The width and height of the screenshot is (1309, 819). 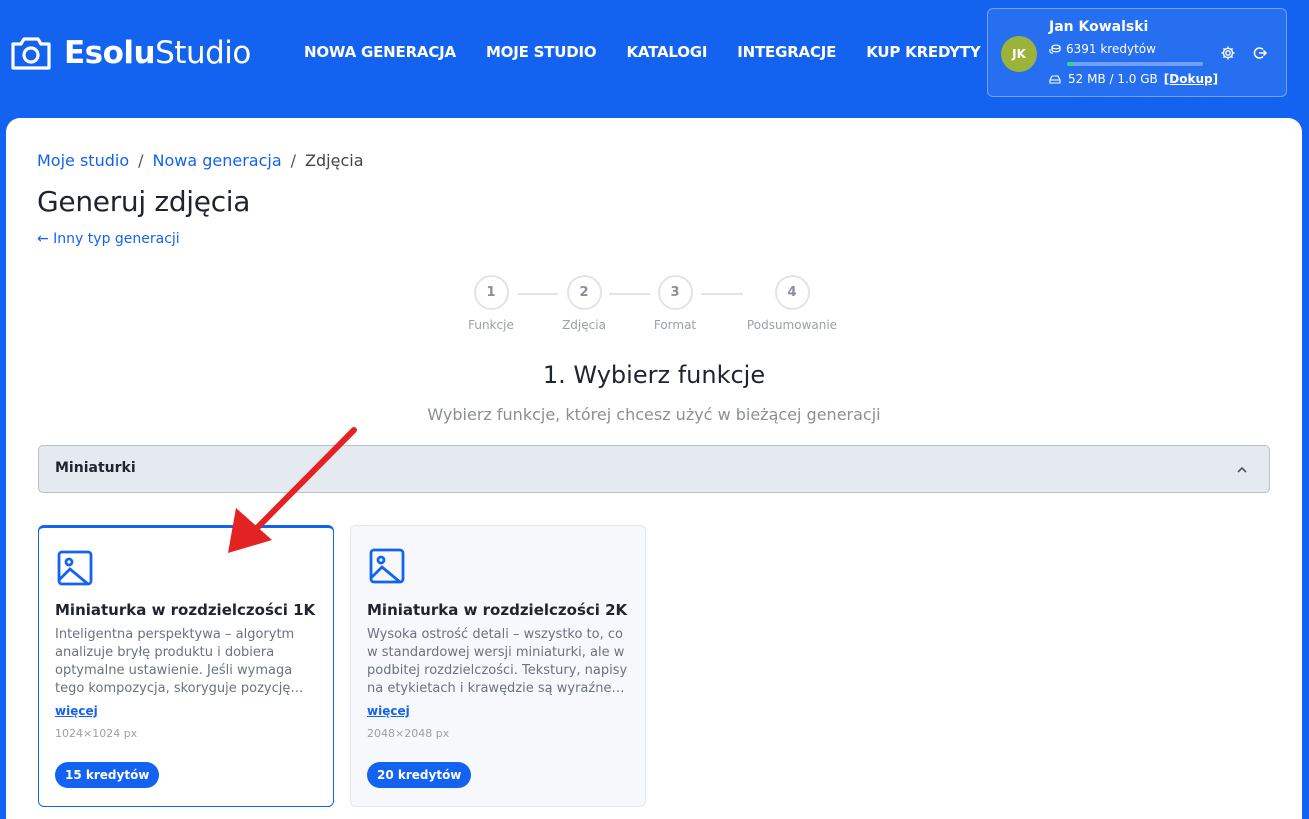 What do you see at coordinates (83, 160) in the screenshot?
I see `breadcrumb-my-studio: Moje studio` at bounding box center [83, 160].